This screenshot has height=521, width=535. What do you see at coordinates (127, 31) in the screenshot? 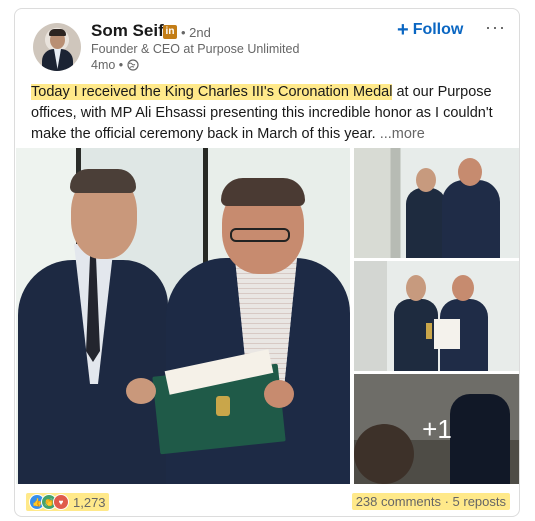
I see `author-name: Som Seif` at bounding box center [127, 31].